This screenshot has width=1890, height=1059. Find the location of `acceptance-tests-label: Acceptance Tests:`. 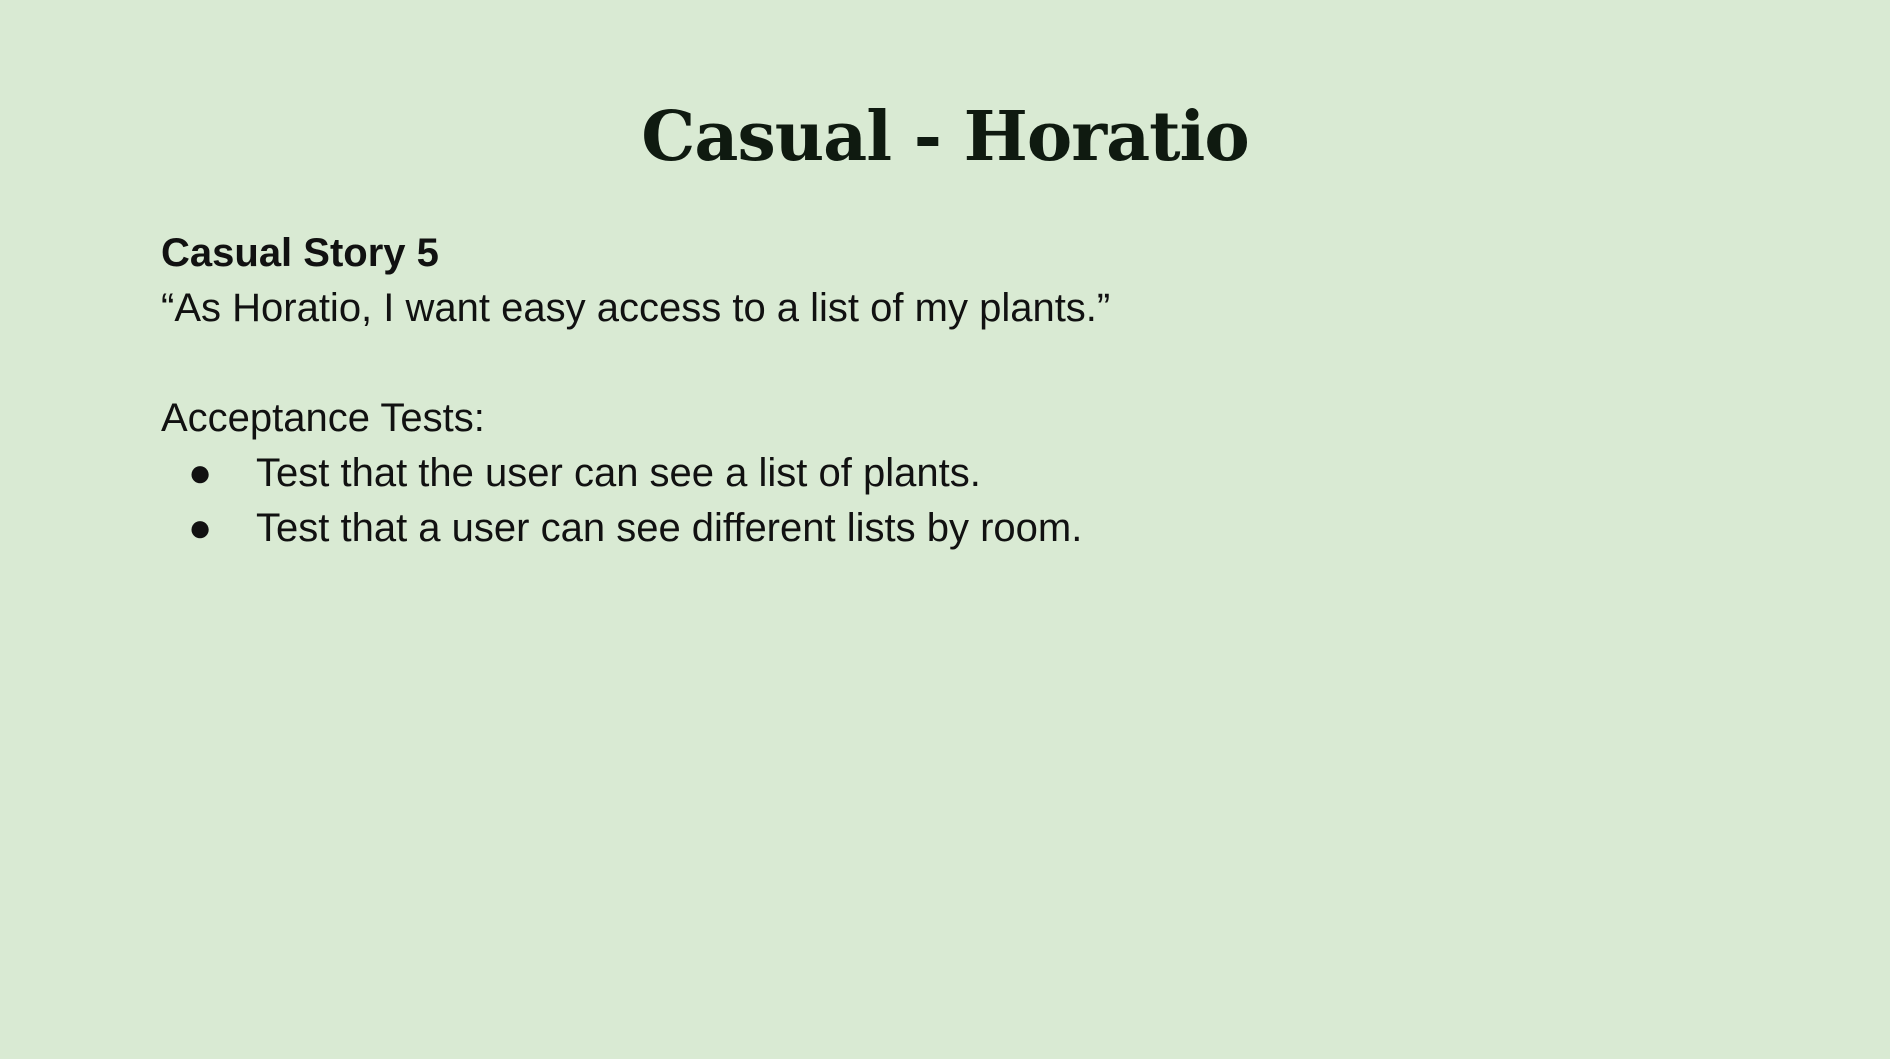

acceptance-tests-label: Acceptance Tests: is located at coordinates (323, 418).